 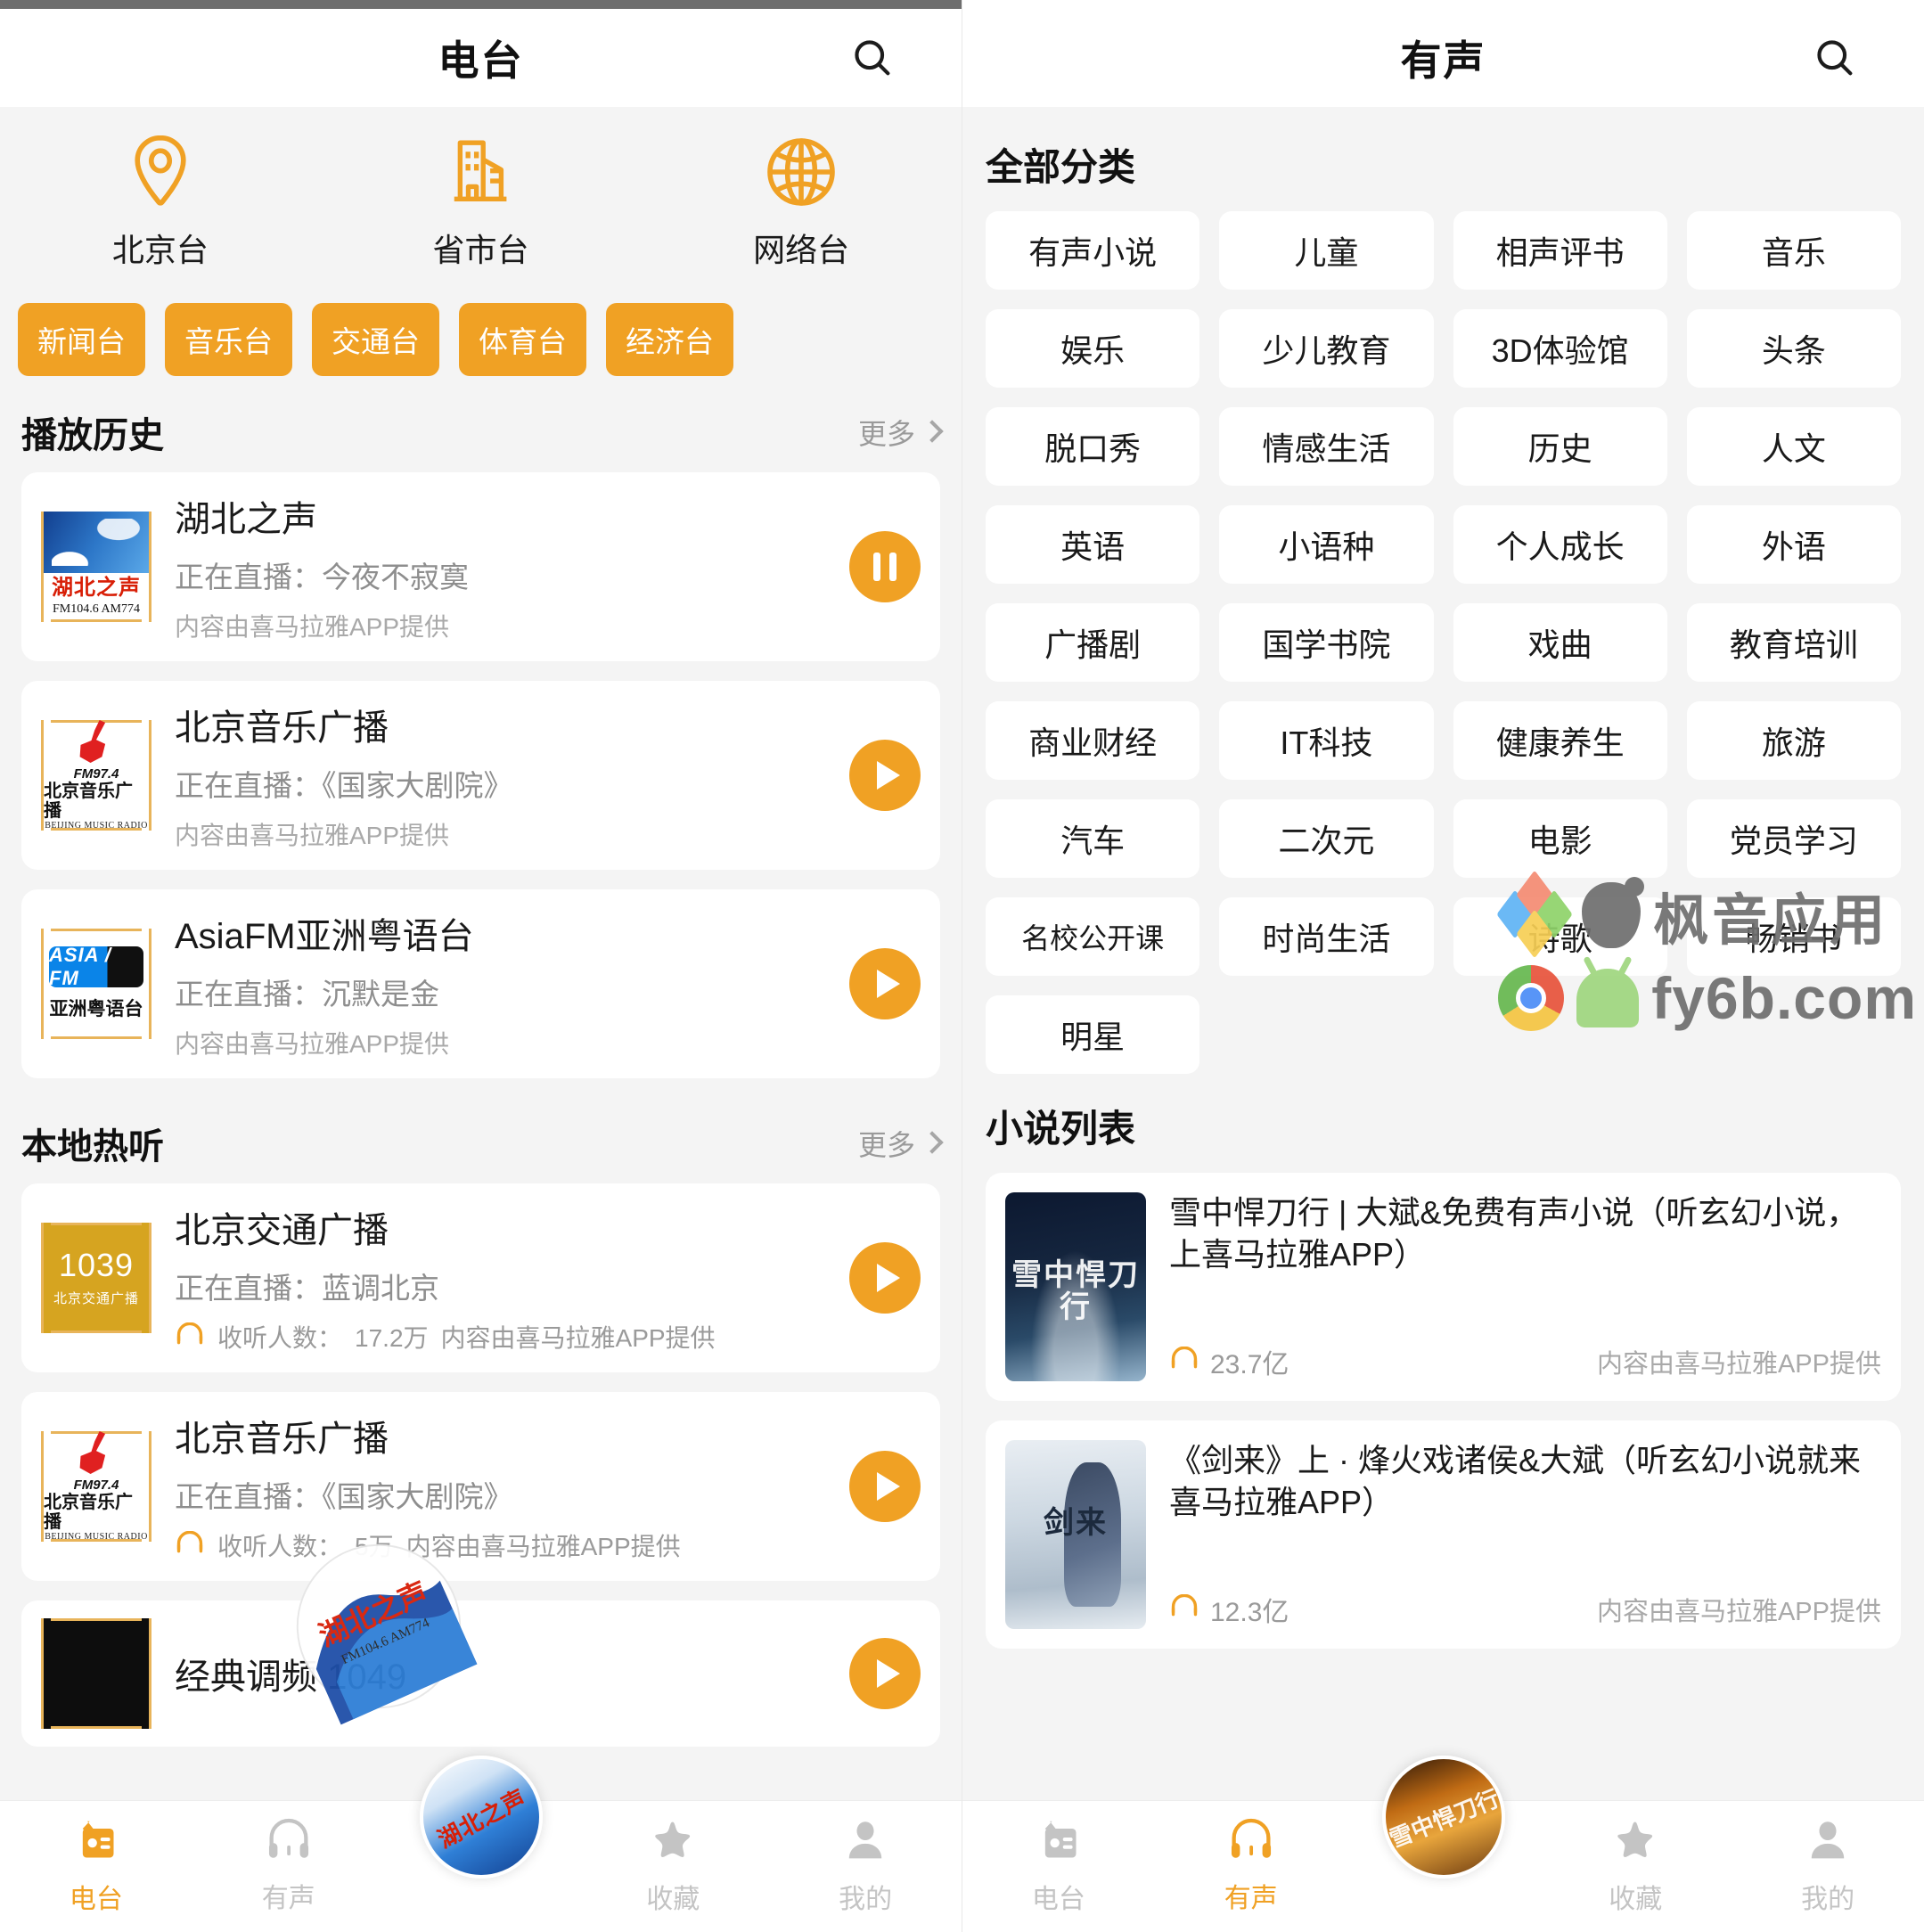 I want to click on logo-subtext: BEIJING MUSIC RADIO, so click(x=97, y=826).